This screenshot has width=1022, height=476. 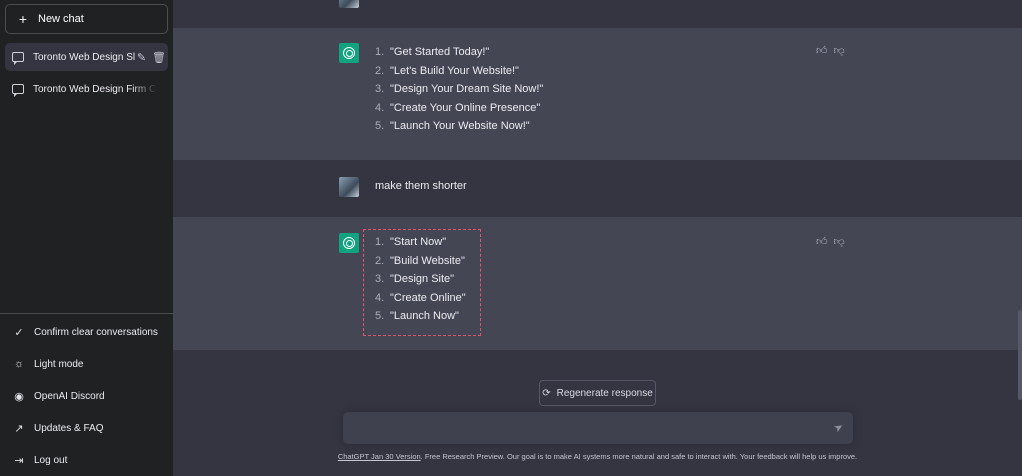 What do you see at coordinates (141, 57) in the screenshot?
I see `edit-icon: ✎` at bounding box center [141, 57].